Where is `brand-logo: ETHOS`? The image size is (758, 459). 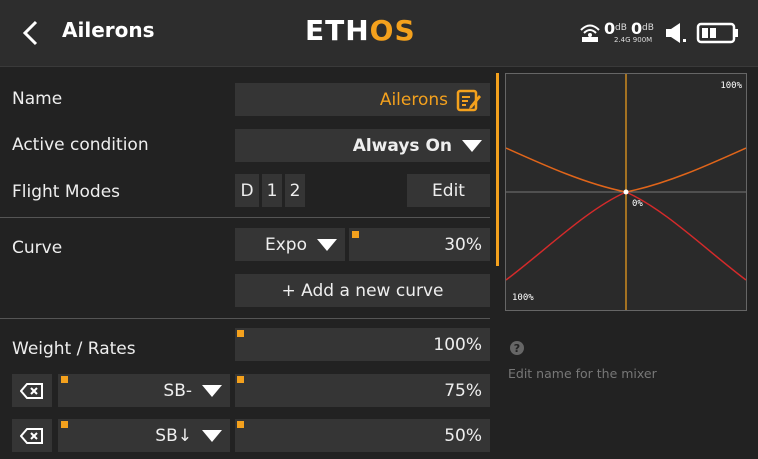 brand-logo: ETHOS is located at coordinates (360, 30).